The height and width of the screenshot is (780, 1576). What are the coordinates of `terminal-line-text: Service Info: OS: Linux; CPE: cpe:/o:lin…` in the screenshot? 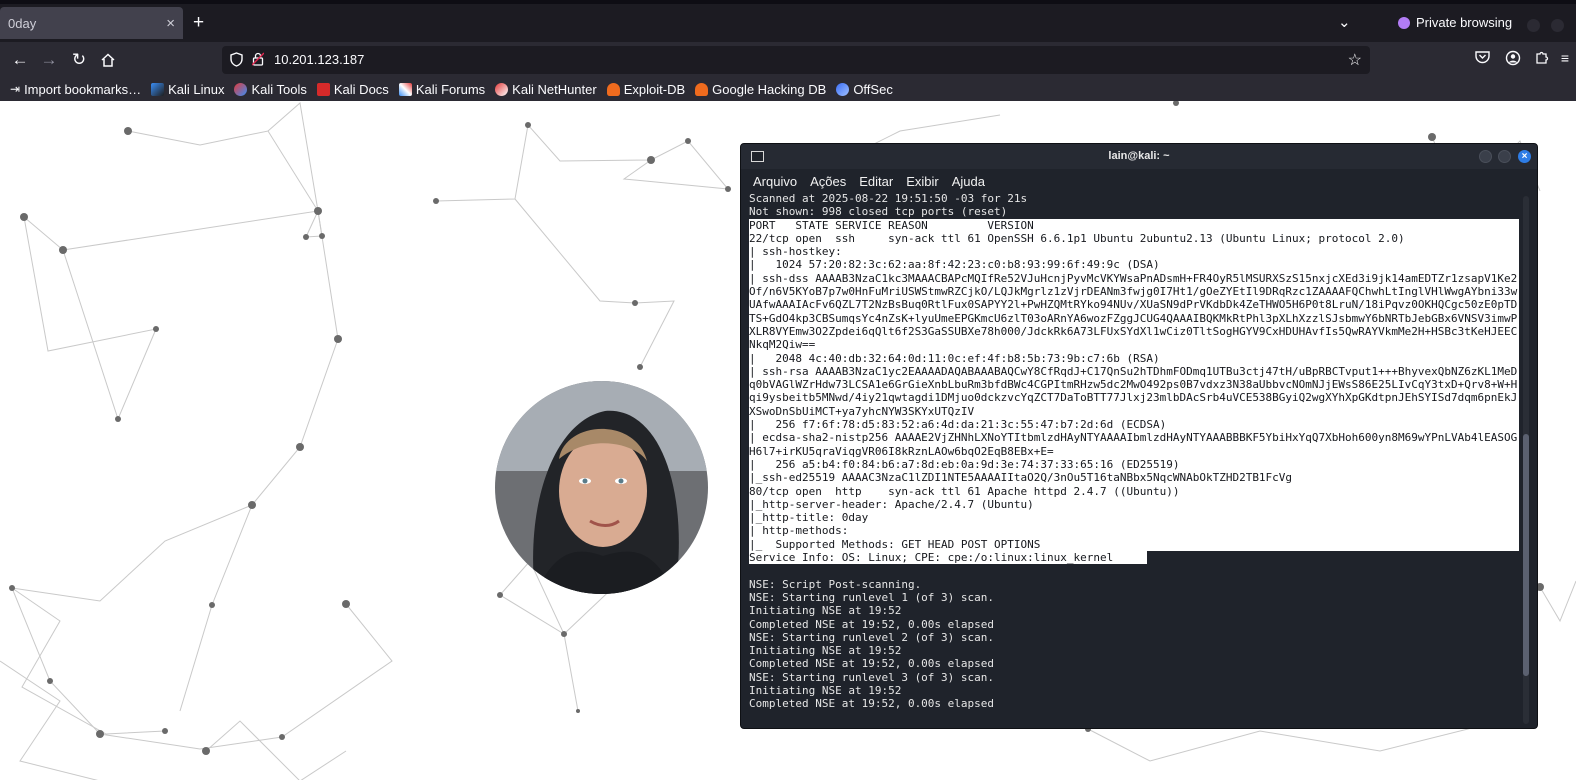 It's located at (948, 558).